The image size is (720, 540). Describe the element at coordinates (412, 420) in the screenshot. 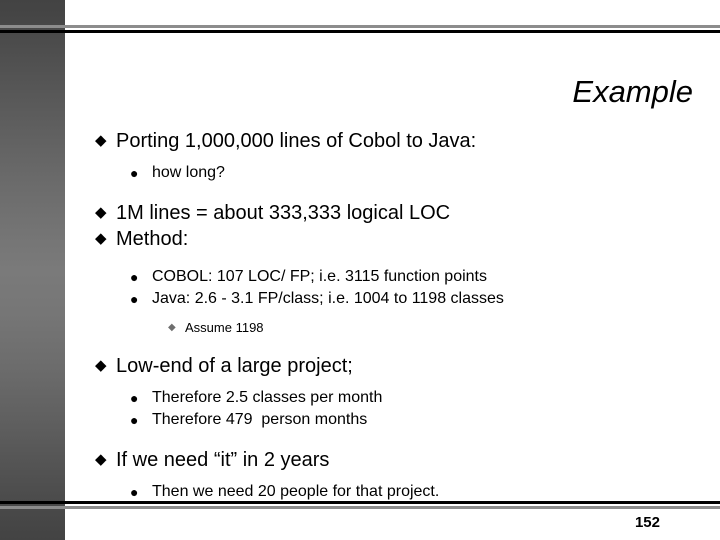

I see `bullet-level2: ● Therefore 479 person months` at that location.